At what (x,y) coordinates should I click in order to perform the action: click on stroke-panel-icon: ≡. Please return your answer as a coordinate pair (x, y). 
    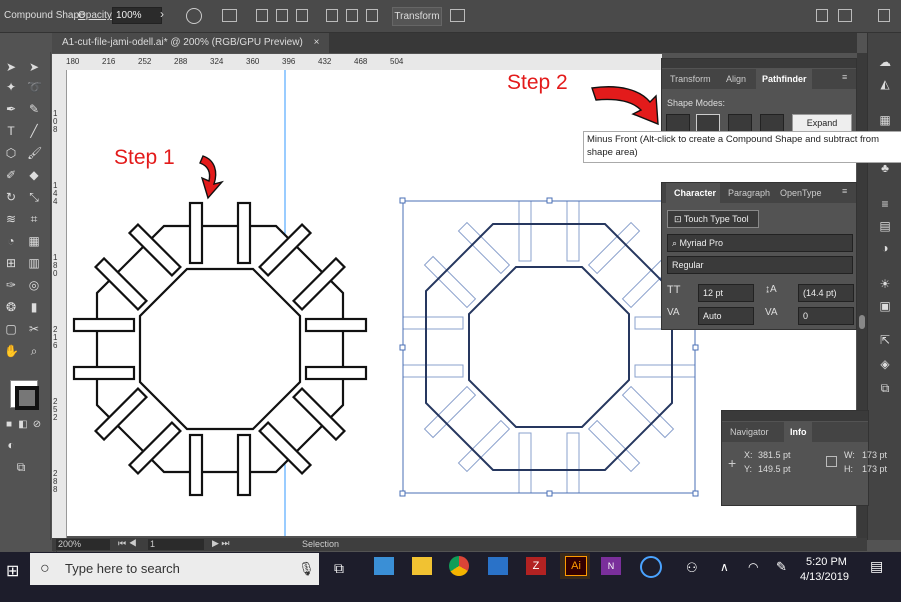
    Looking at the image, I should click on (885, 204).